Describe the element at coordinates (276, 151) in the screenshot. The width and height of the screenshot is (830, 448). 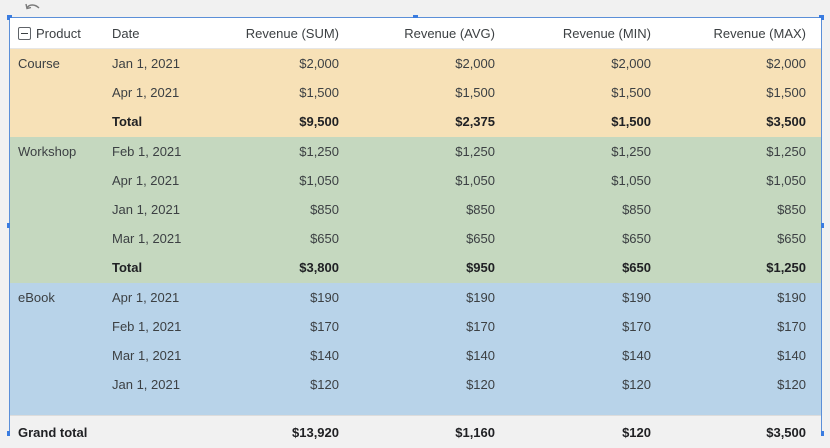
I see `sum-cell: $1,250` at that location.